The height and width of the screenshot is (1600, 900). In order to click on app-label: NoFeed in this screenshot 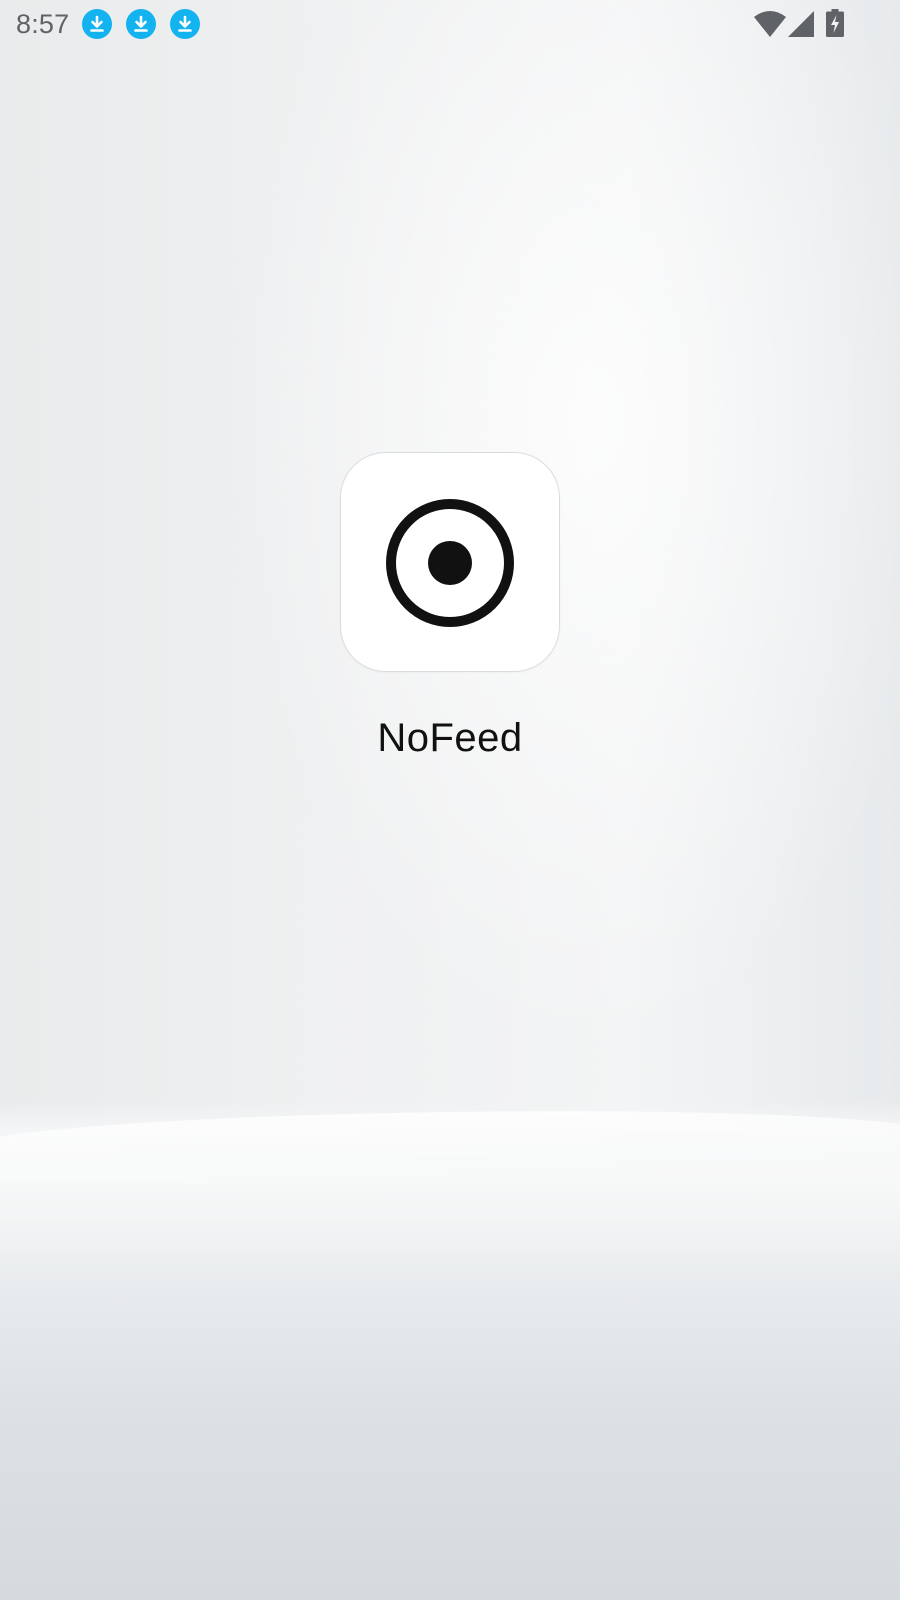, I will do `click(450, 738)`.